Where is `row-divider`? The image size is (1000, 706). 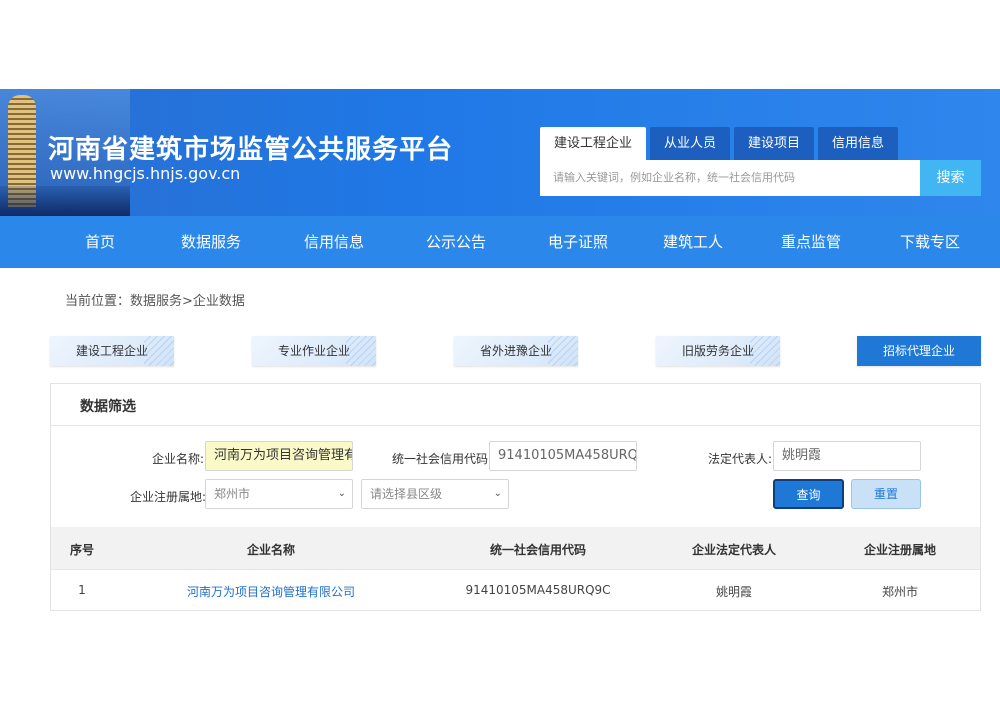 row-divider is located at coordinates (515, 569).